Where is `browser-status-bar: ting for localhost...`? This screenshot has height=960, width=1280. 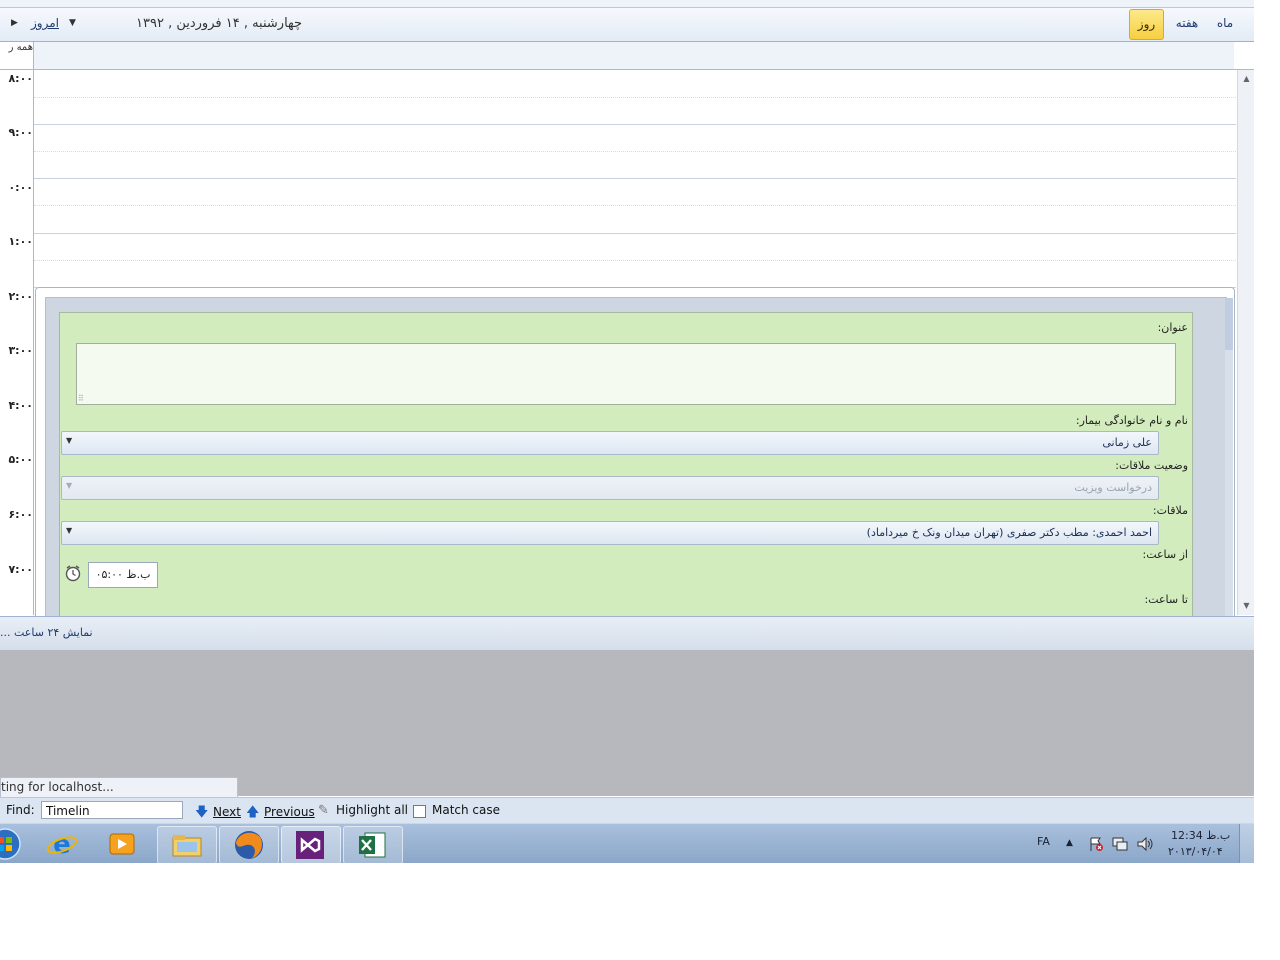
browser-status-bar: ting for localhost... is located at coordinates (119, 787).